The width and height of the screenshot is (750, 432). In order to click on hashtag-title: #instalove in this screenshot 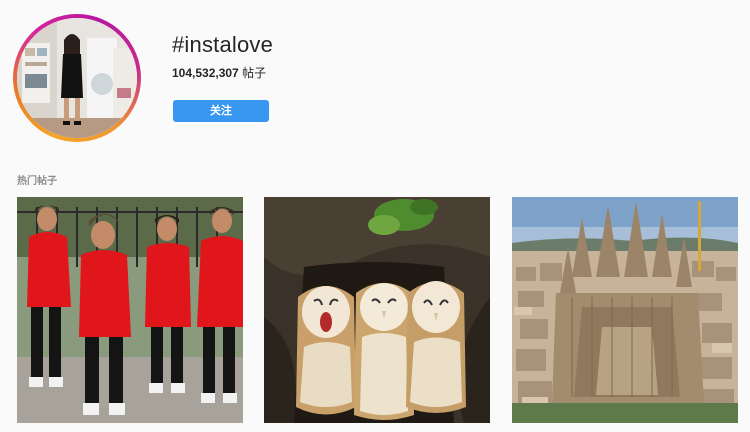, I will do `click(223, 44)`.